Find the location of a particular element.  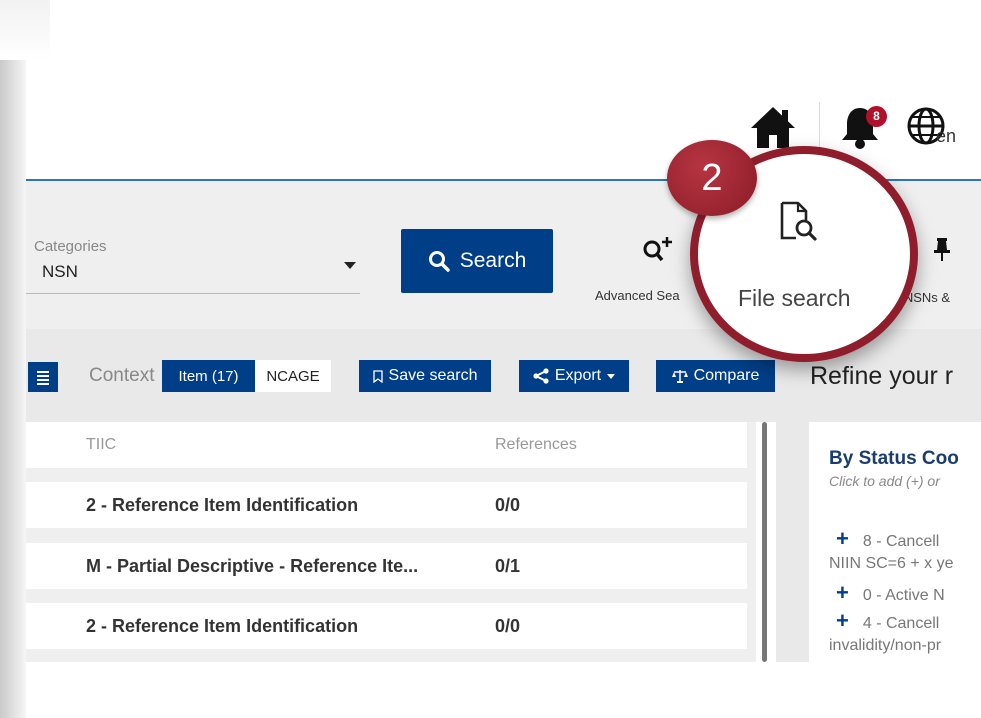

export-button: Export is located at coordinates (574, 376).